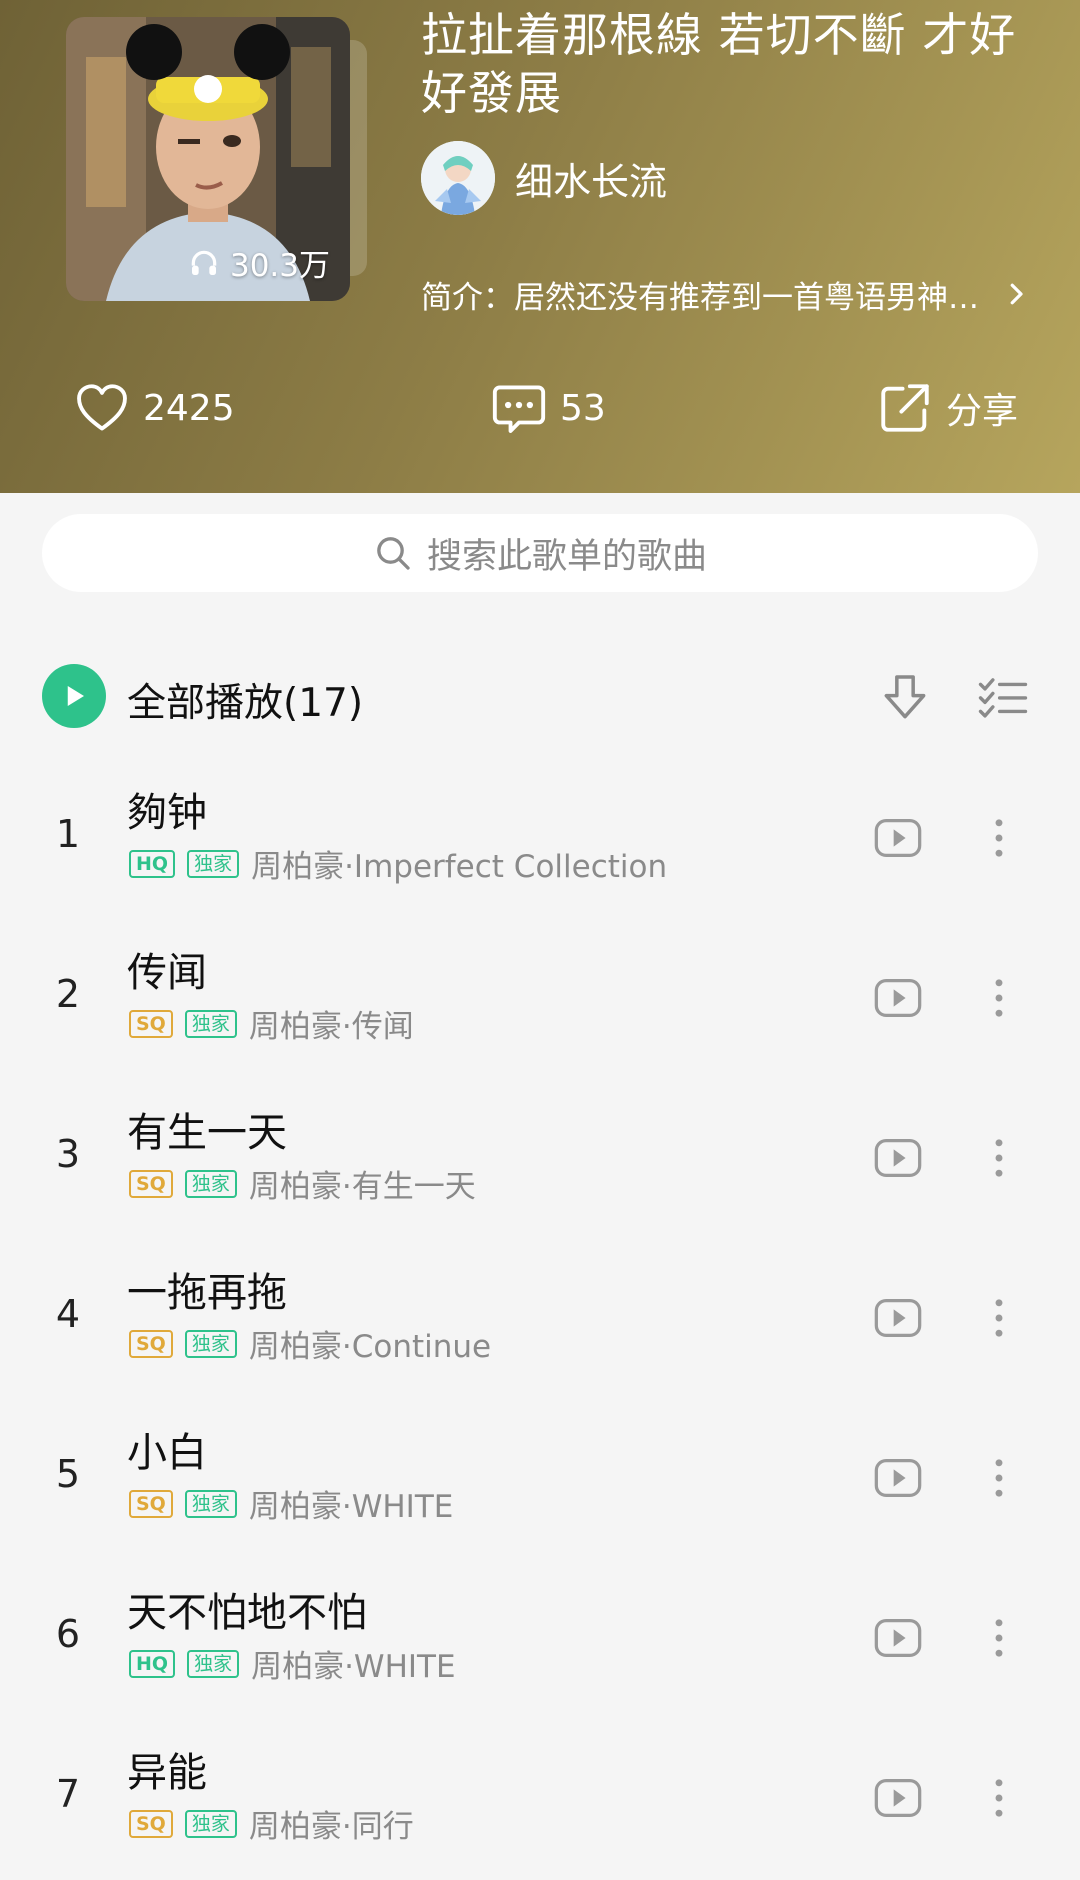 The image size is (1080, 1880). Describe the element at coordinates (540, 1000) in the screenshot. I see `song-row: 2 传闻 SQ 独家 周柏豪·传闻` at that location.